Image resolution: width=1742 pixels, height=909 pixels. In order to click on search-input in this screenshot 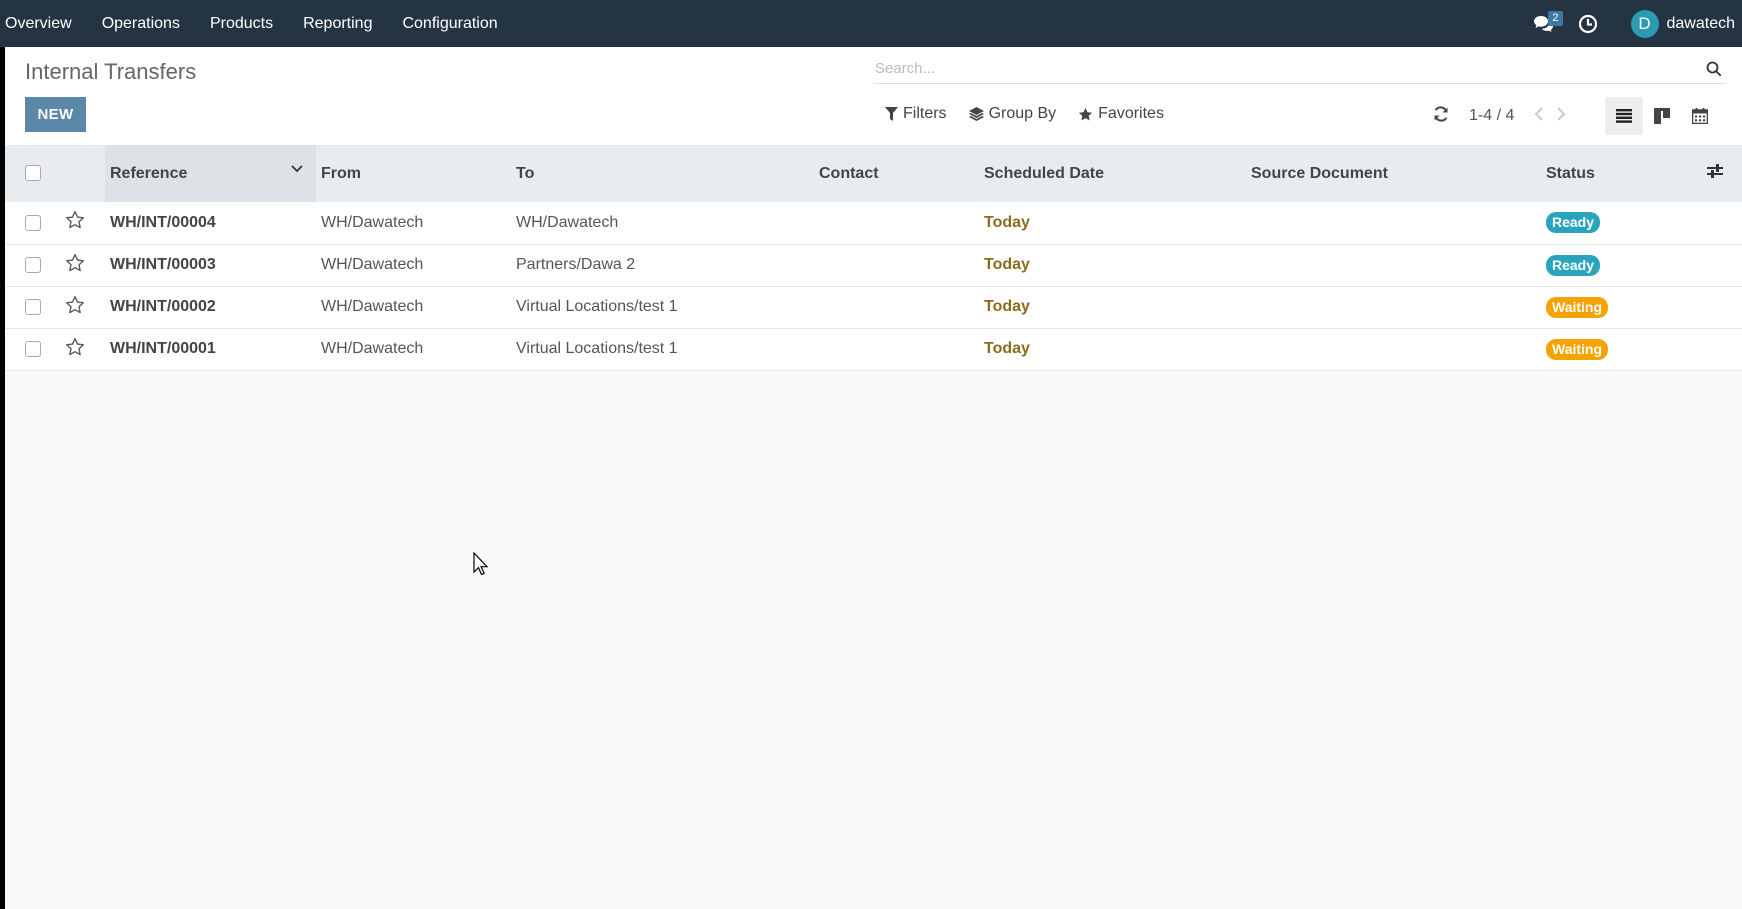, I will do `click(1287, 68)`.